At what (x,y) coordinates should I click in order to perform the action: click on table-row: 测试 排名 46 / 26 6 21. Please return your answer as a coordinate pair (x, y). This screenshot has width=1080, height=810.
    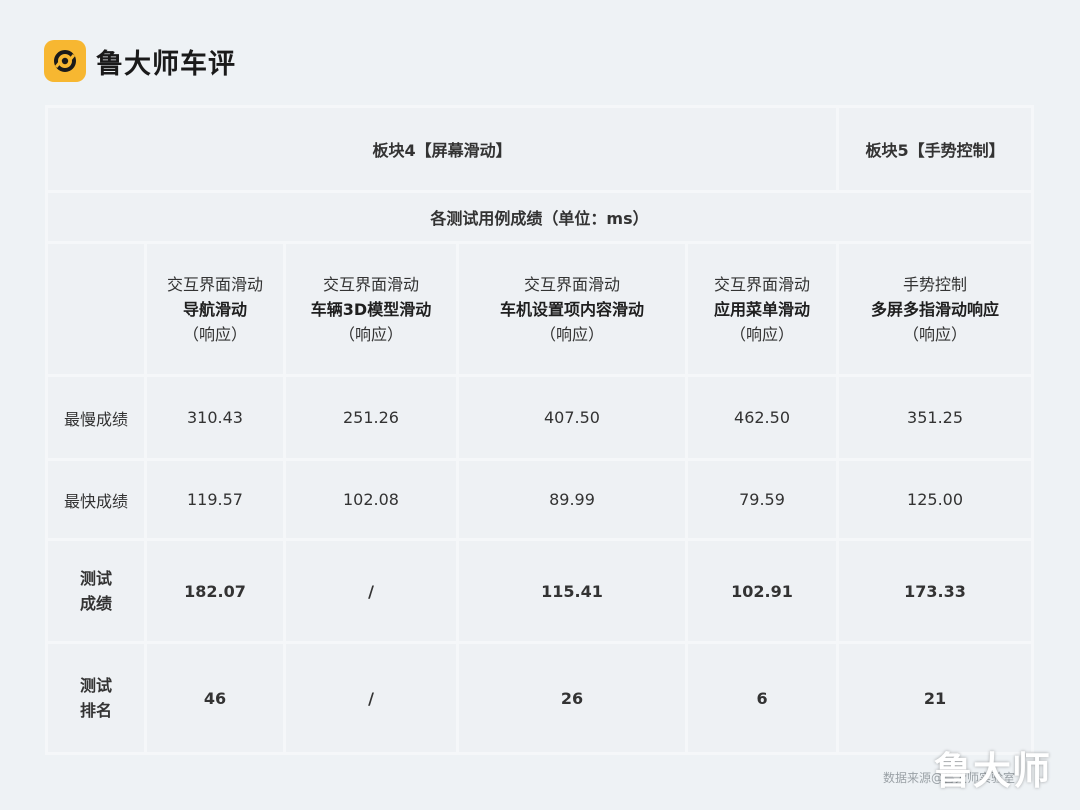
    Looking at the image, I should click on (540, 698).